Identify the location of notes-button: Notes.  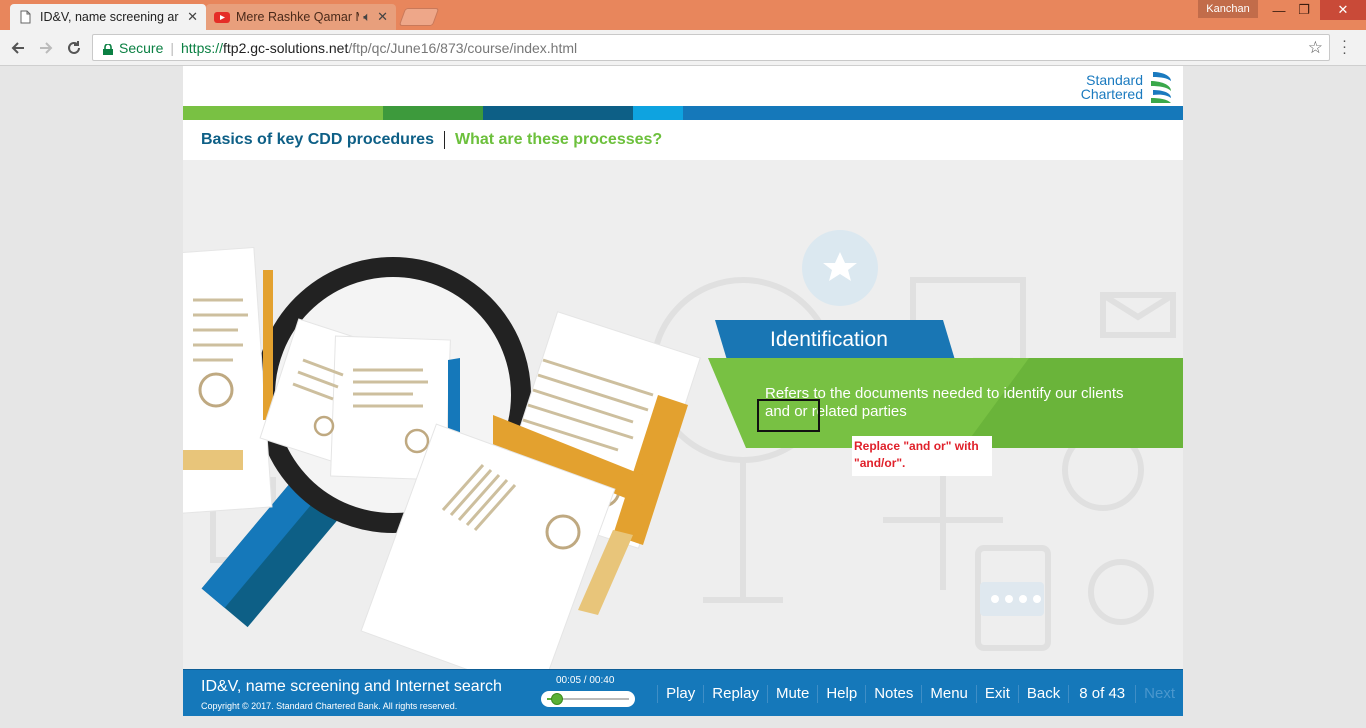
(893, 693).